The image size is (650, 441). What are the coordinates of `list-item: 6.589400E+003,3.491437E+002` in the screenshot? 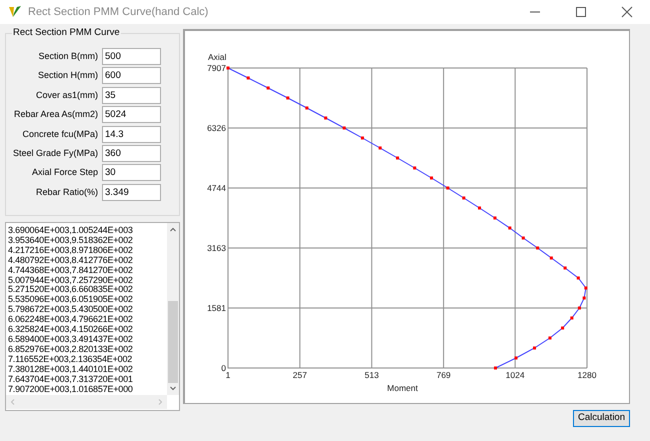 It's located at (70, 339).